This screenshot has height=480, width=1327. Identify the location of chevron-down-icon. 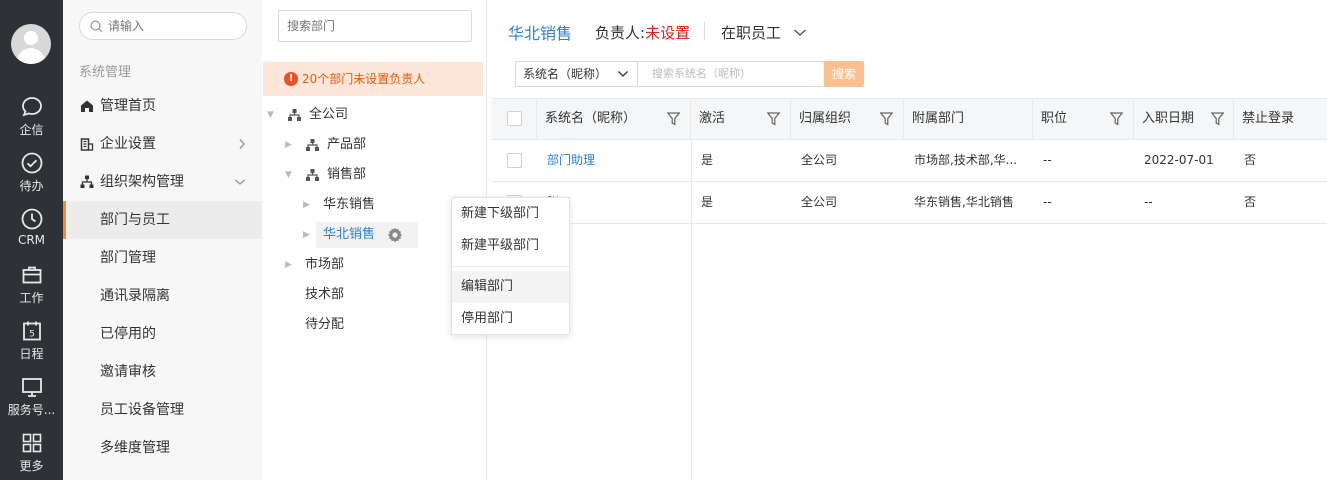
(623, 74).